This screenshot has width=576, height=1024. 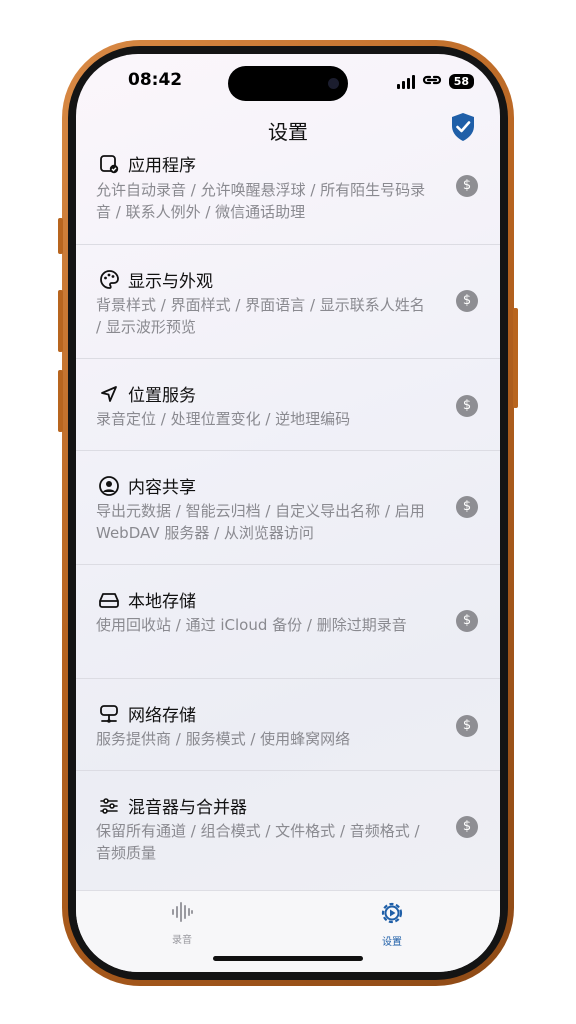 What do you see at coordinates (109, 394) in the screenshot?
I see `location-arrow-icon` at bounding box center [109, 394].